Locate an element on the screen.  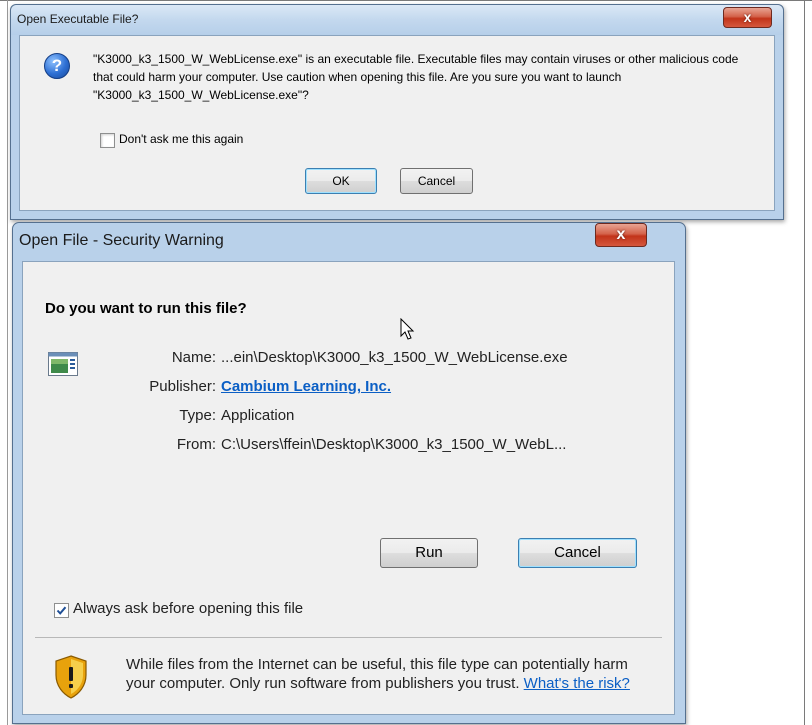
whats-the-risk-link: What's the risk? is located at coordinates (577, 683).